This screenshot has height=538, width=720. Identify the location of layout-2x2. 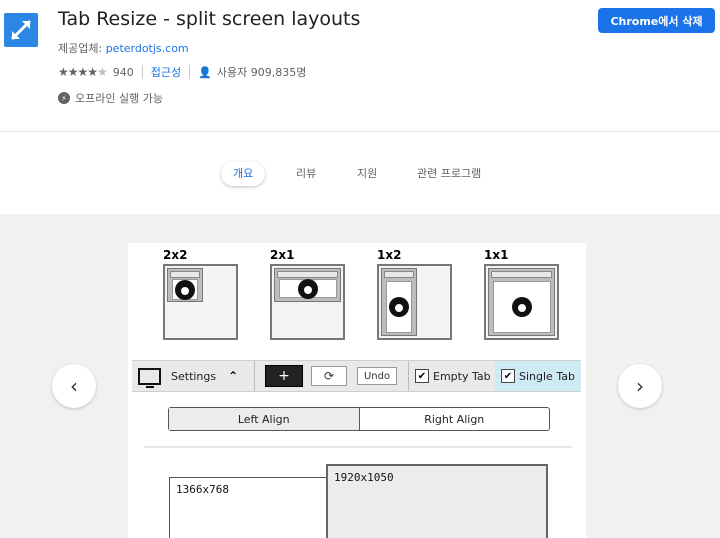
(200, 302).